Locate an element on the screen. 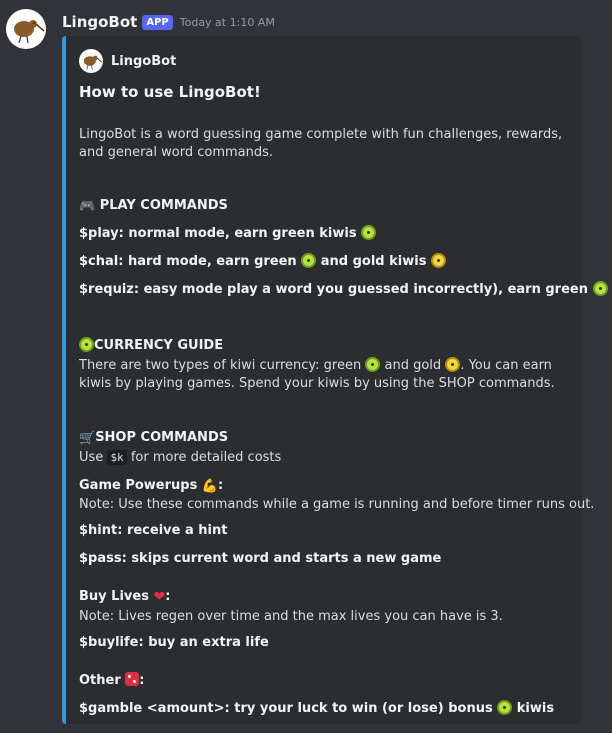 This screenshot has height=733, width=612. bot-avatar is located at coordinates (26, 29).